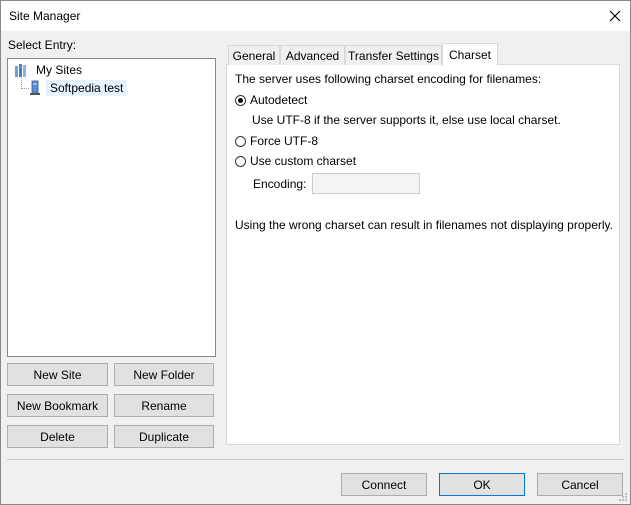 The height and width of the screenshot is (505, 631). Describe the element at coordinates (164, 436) in the screenshot. I see `duplicate-button: Duplicate` at that location.